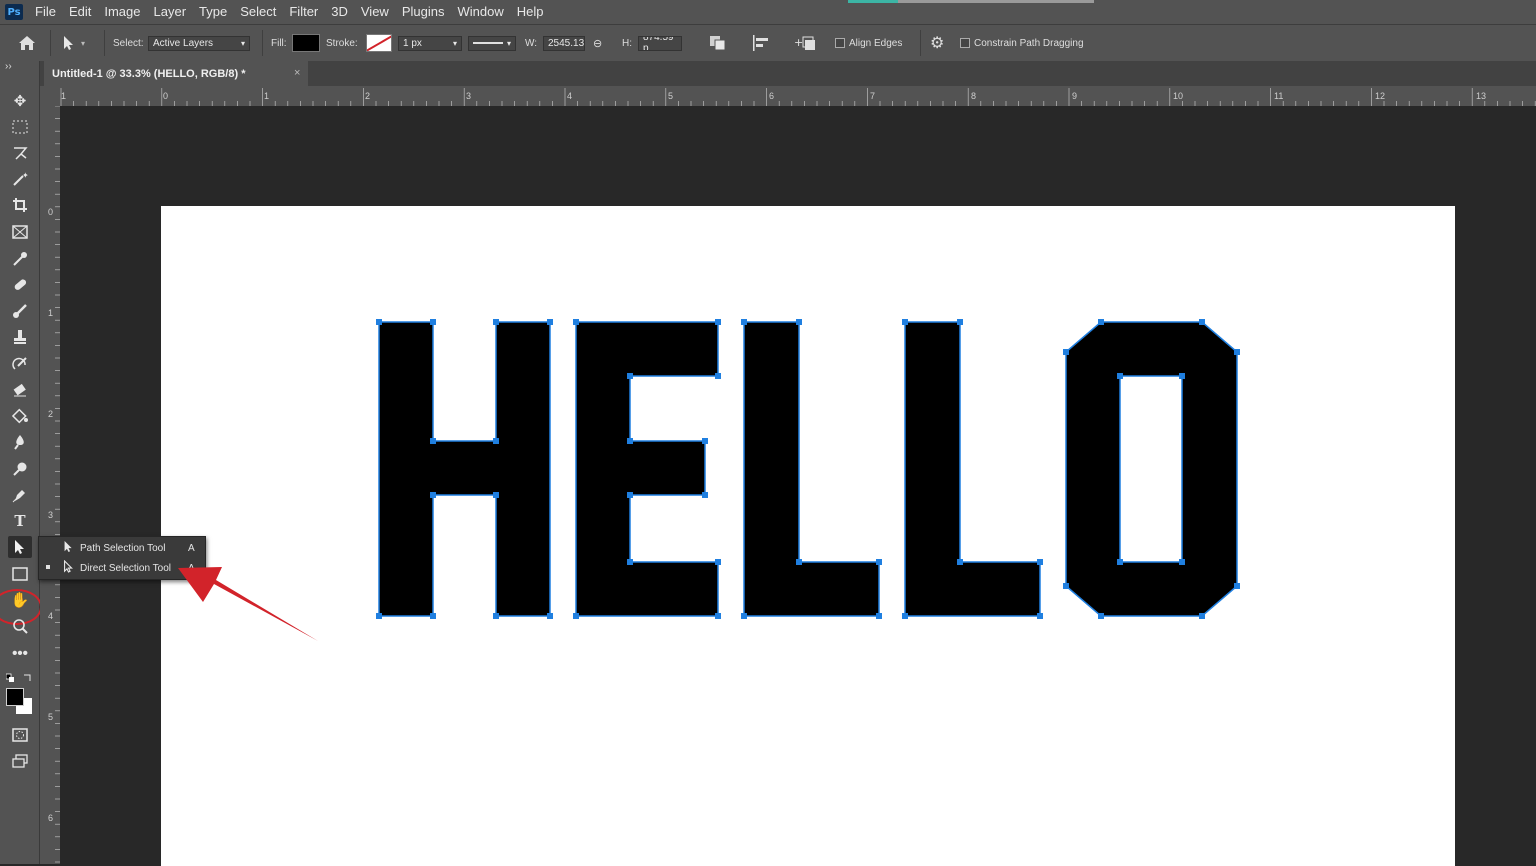 This screenshot has width=1536, height=866. Describe the element at coordinates (1022, 43) in the screenshot. I see `constrain-path-checkbox: Constrain Path Dragging` at that location.